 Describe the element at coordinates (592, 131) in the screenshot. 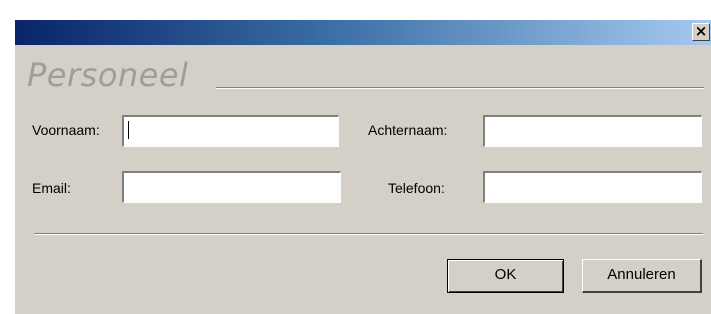

I see `achternaam-field` at that location.